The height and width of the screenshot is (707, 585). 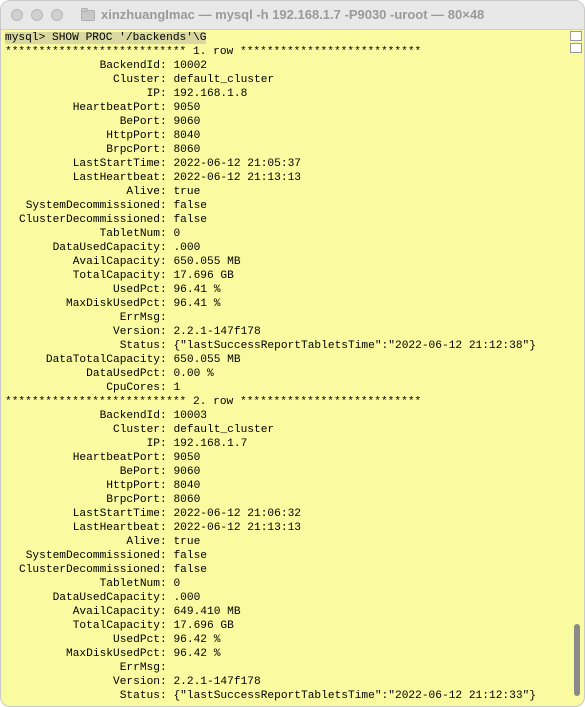 I want to click on field-line: TabletNum: 0, so click(x=286, y=584).